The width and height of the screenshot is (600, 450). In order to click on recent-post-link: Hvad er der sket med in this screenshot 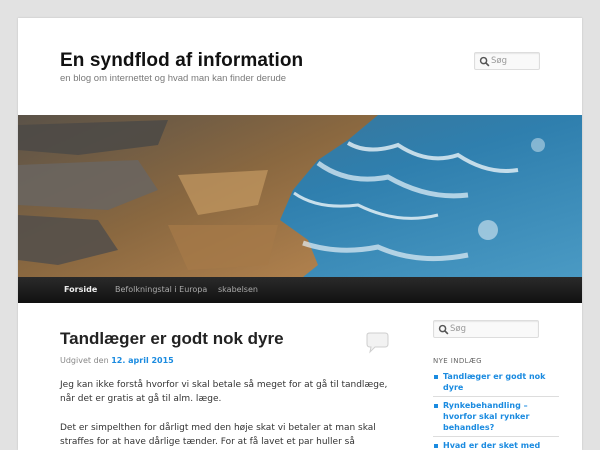, I will do `click(496, 445)`.